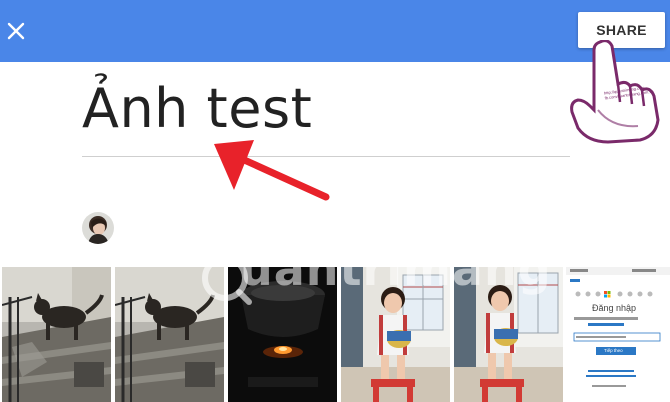 This screenshot has width=670, height=402. What do you see at coordinates (98, 228) in the screenshot?
I see `avatar` at bounding box center [98, 228].